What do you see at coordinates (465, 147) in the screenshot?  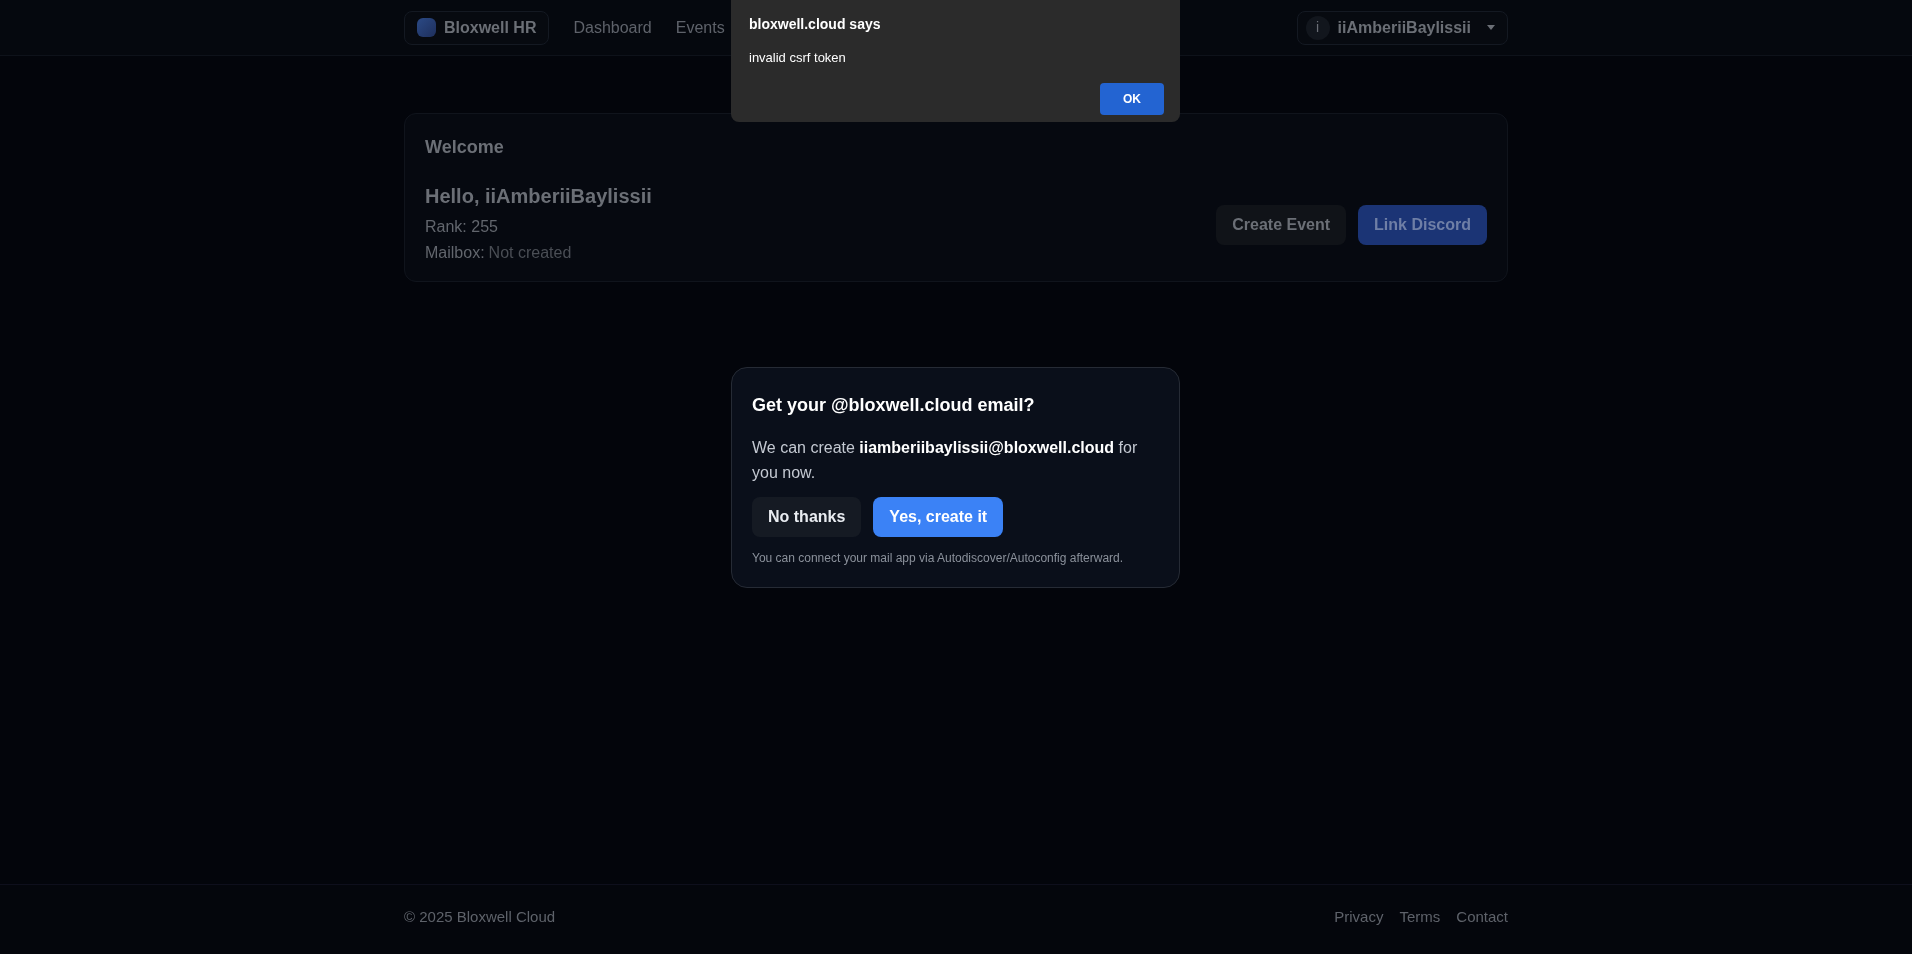 I see `card-title: Welcome` at bounding box center [465, 147].